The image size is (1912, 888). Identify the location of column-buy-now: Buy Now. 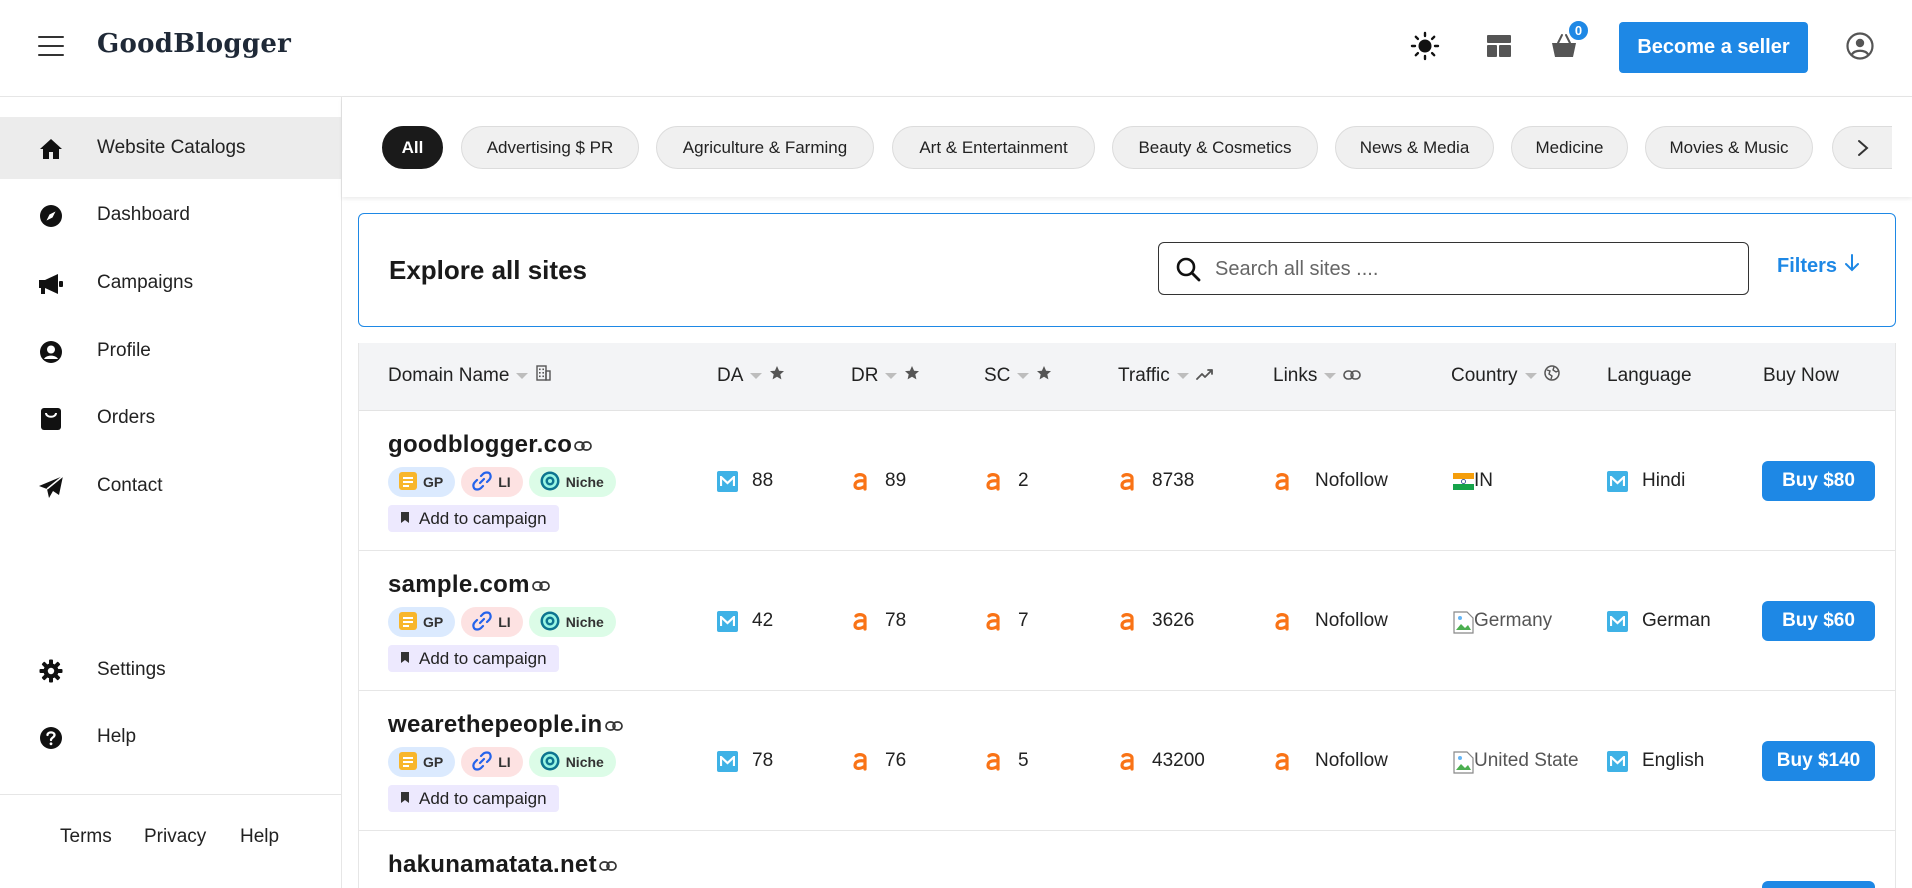
(1801, 376).